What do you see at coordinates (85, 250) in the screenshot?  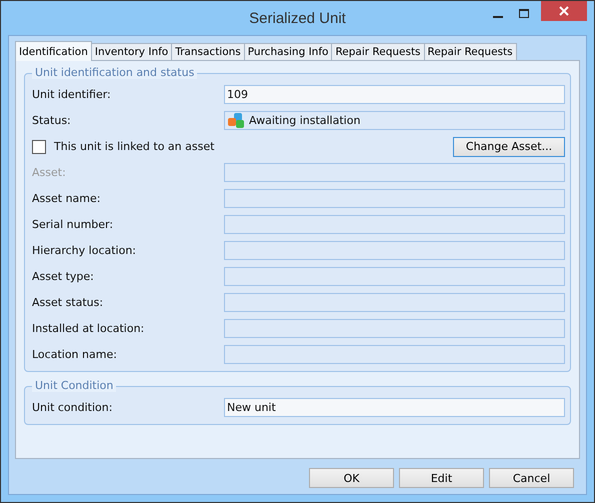 I see `field-label: Hierarchy location:` at bounding box center [85, 250].